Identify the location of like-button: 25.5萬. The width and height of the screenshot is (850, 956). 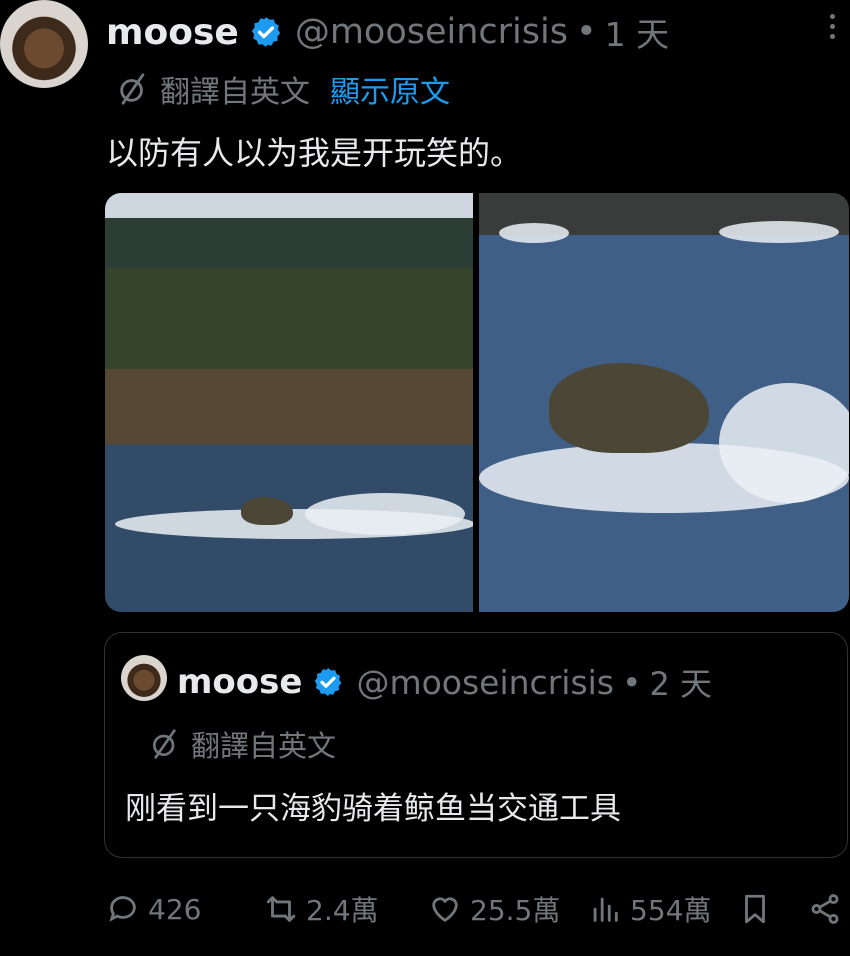
(494, 909).